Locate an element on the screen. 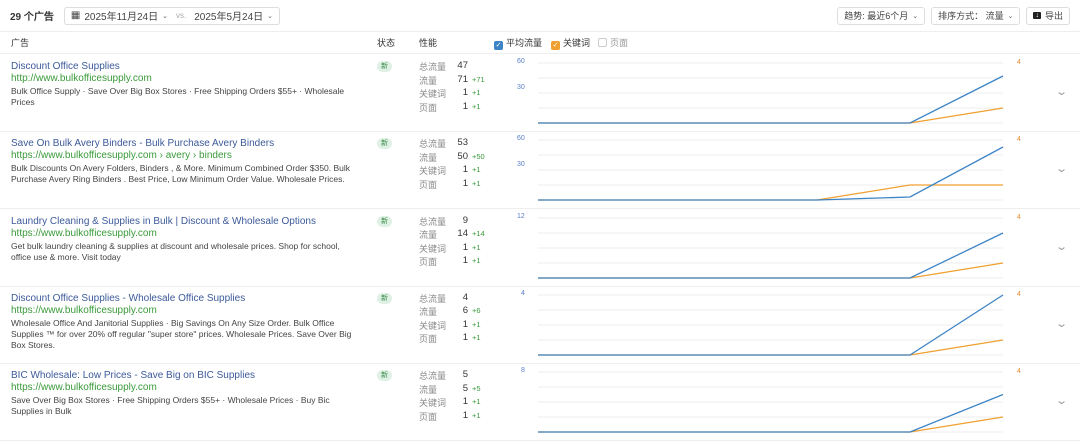 This screenshot has width=1080, height=444. legend-label: 平均流量 is located at coordinates (524, 42).